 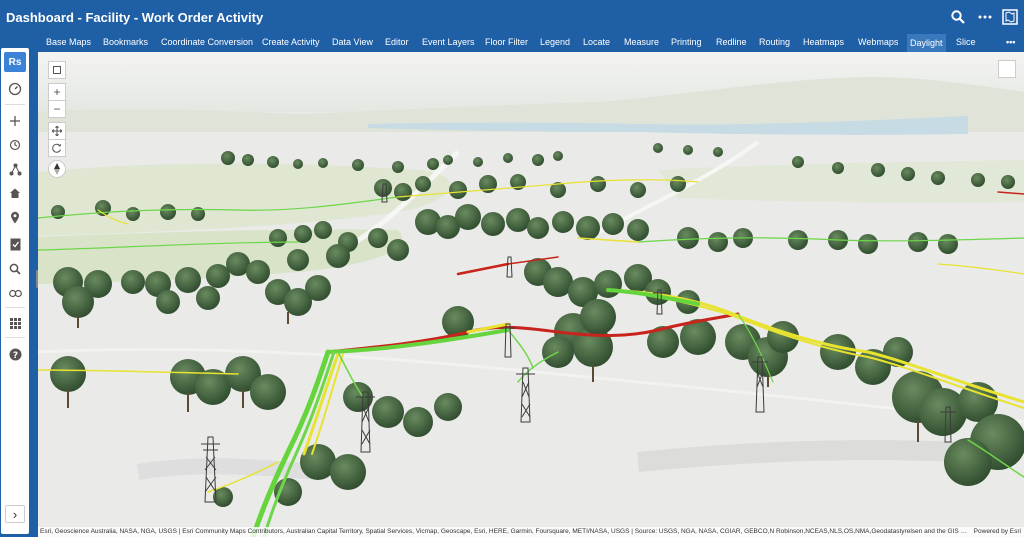 I want to click on zoom-in-button: +, so click(x=57, y=92).